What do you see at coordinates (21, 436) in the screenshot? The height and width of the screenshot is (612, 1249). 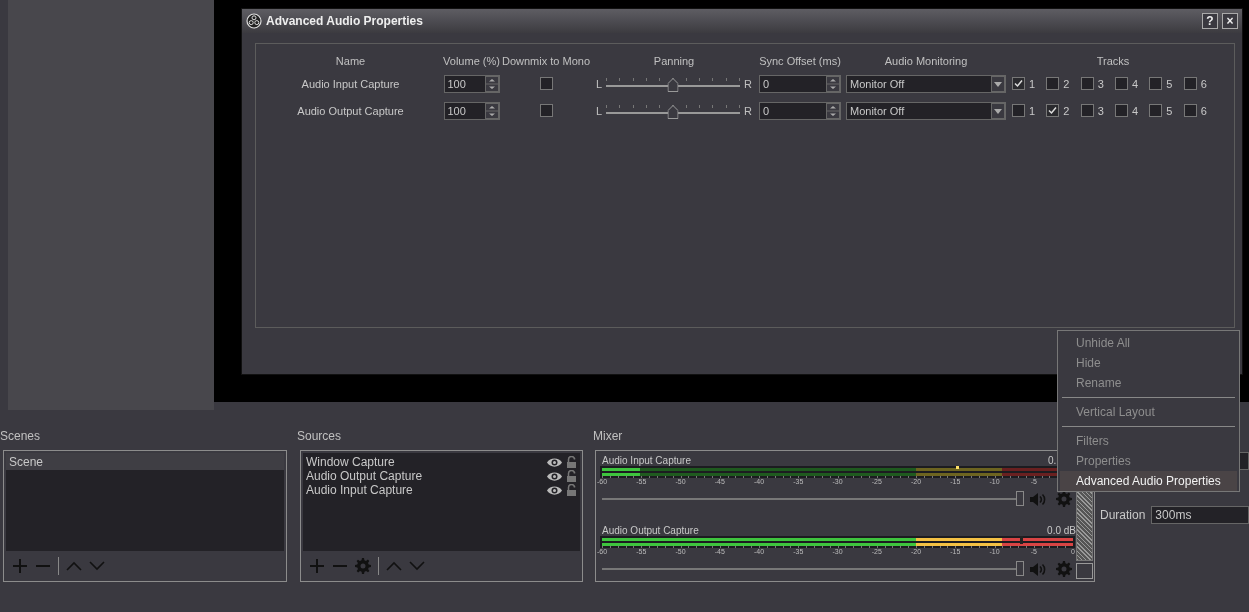 I see `dock-title: Scenes` at bounding box center [21, 436].